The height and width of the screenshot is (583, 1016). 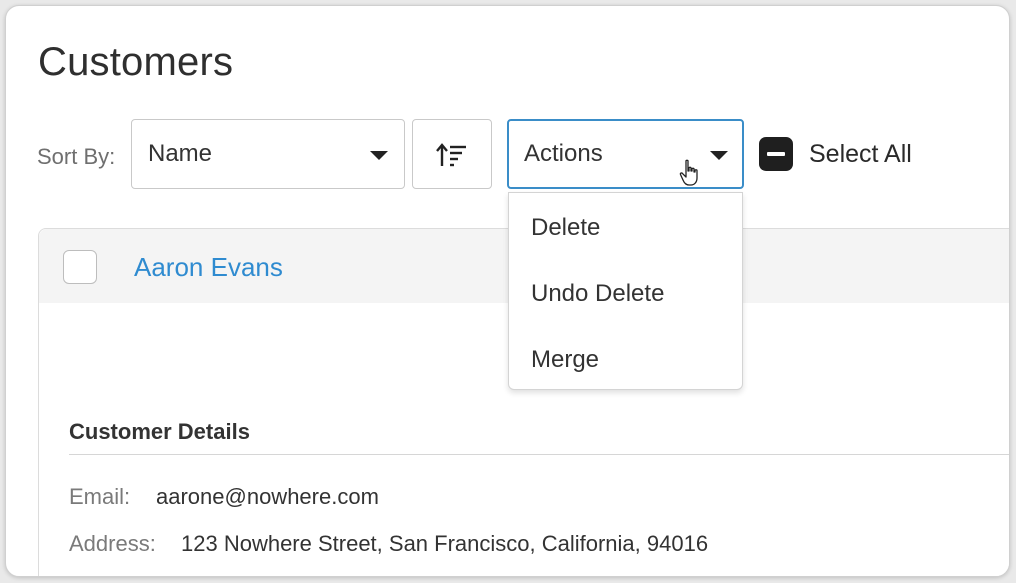 I want to click on customer-name-link: Aaron Evans, so click(x=208, y=267).